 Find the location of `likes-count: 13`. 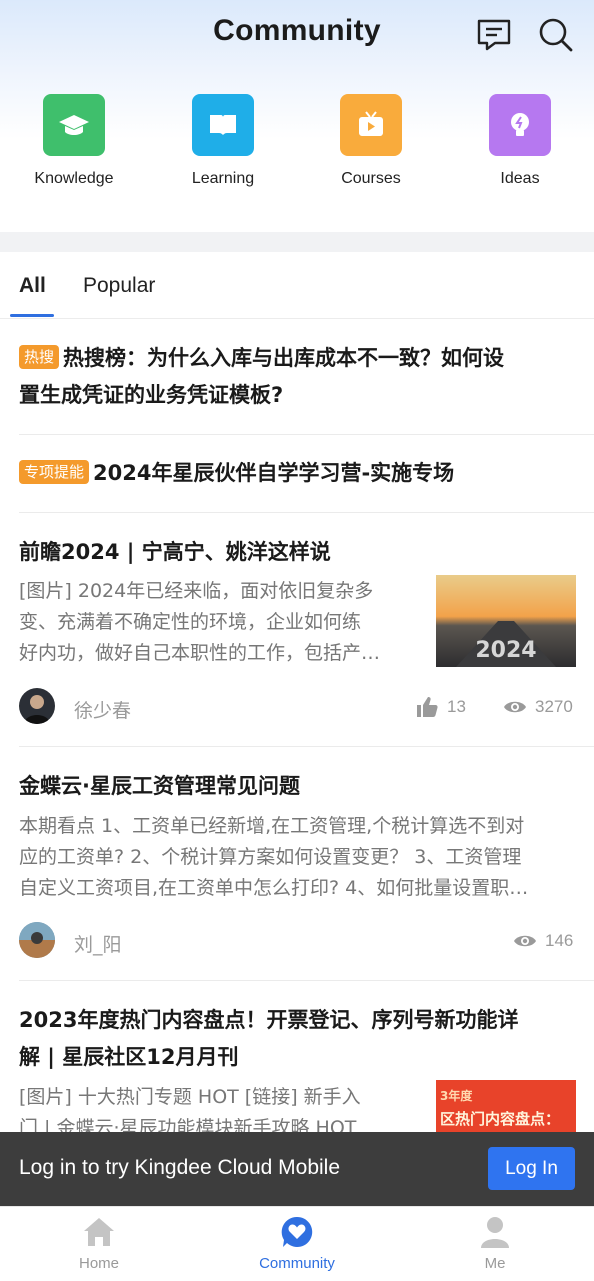

likes-count: 13 is located at coordinates (440, 707).